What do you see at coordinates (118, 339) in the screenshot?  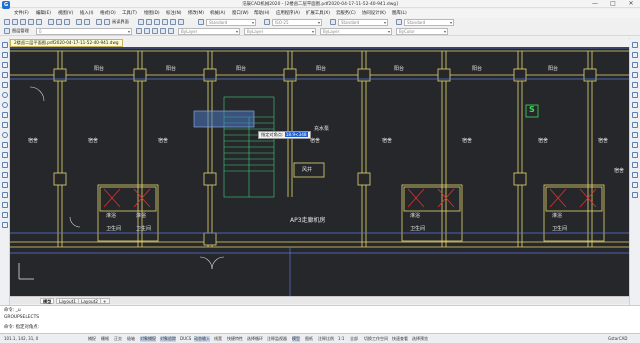 I see `ortho-toggle: 正交` at bounding box center [118, 339].